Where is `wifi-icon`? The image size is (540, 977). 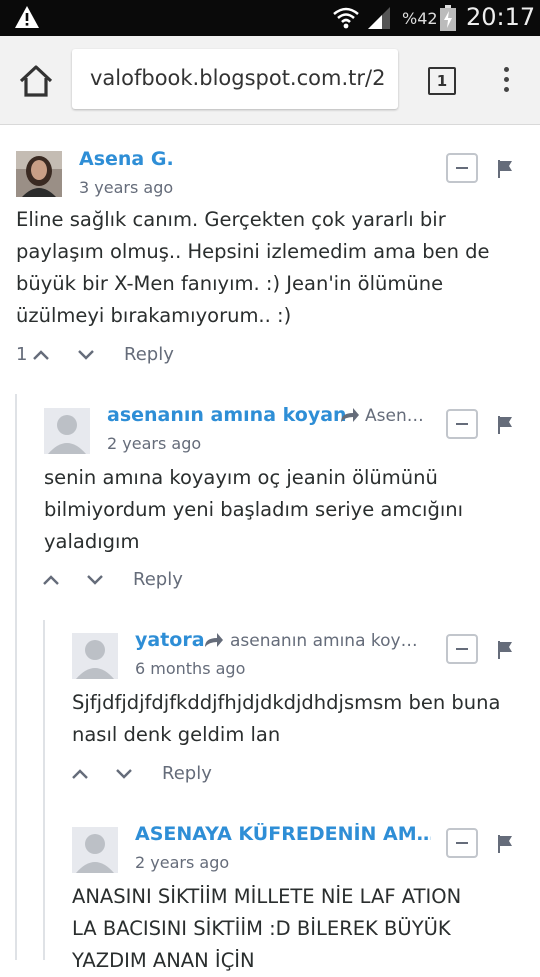
wifi-icon is located at coordinates (346, 18).